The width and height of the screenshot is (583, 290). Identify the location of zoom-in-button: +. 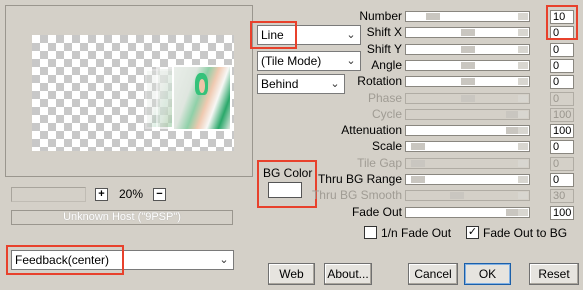
(101, 194).